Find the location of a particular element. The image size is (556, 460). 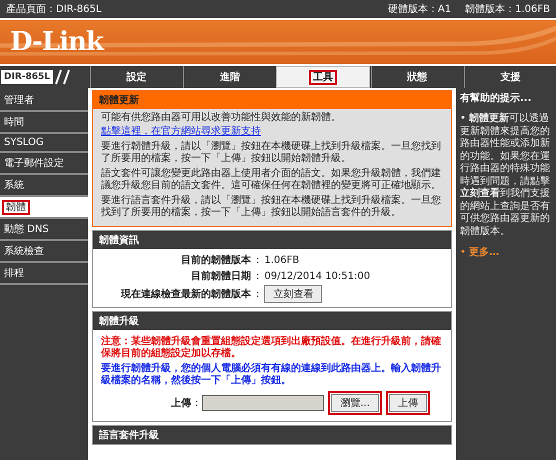

sidebar-item: 韌體 is located at coordinates (44, 208).